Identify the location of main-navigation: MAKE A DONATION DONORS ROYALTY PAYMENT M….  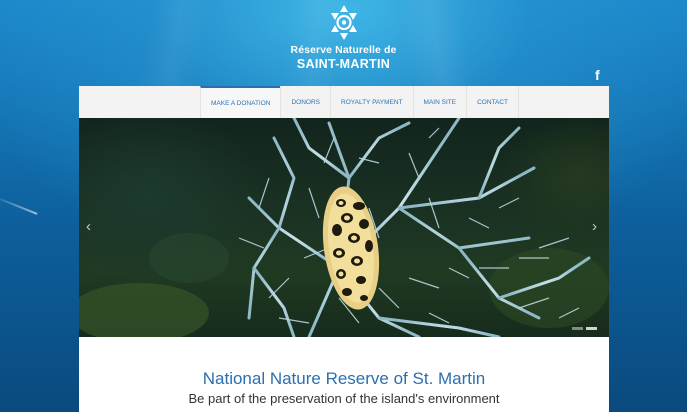
(344, 102).